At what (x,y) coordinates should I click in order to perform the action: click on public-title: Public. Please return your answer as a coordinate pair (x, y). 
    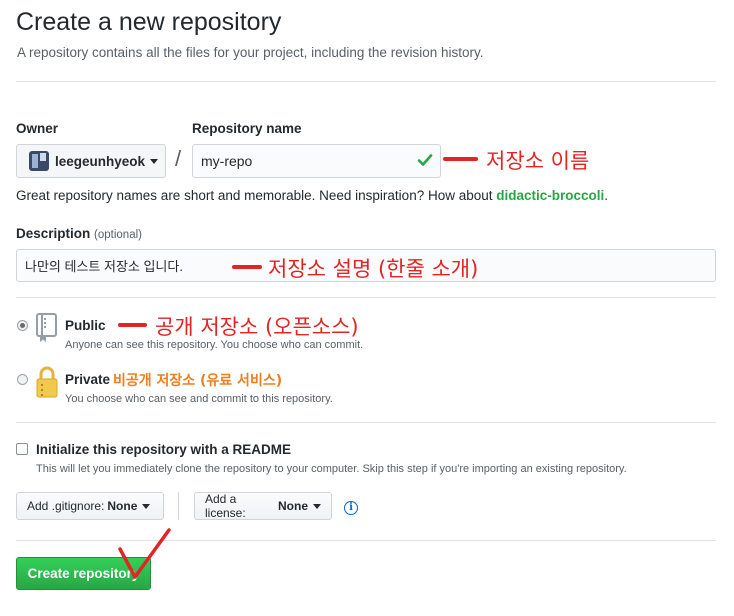
    Looking at the image, I should click on (85, 325).